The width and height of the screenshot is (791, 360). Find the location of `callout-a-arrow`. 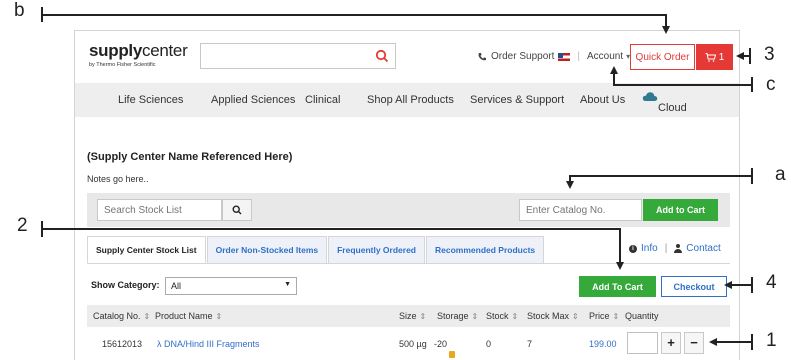

callout-a-arrow is located at coordinates (659, 182).